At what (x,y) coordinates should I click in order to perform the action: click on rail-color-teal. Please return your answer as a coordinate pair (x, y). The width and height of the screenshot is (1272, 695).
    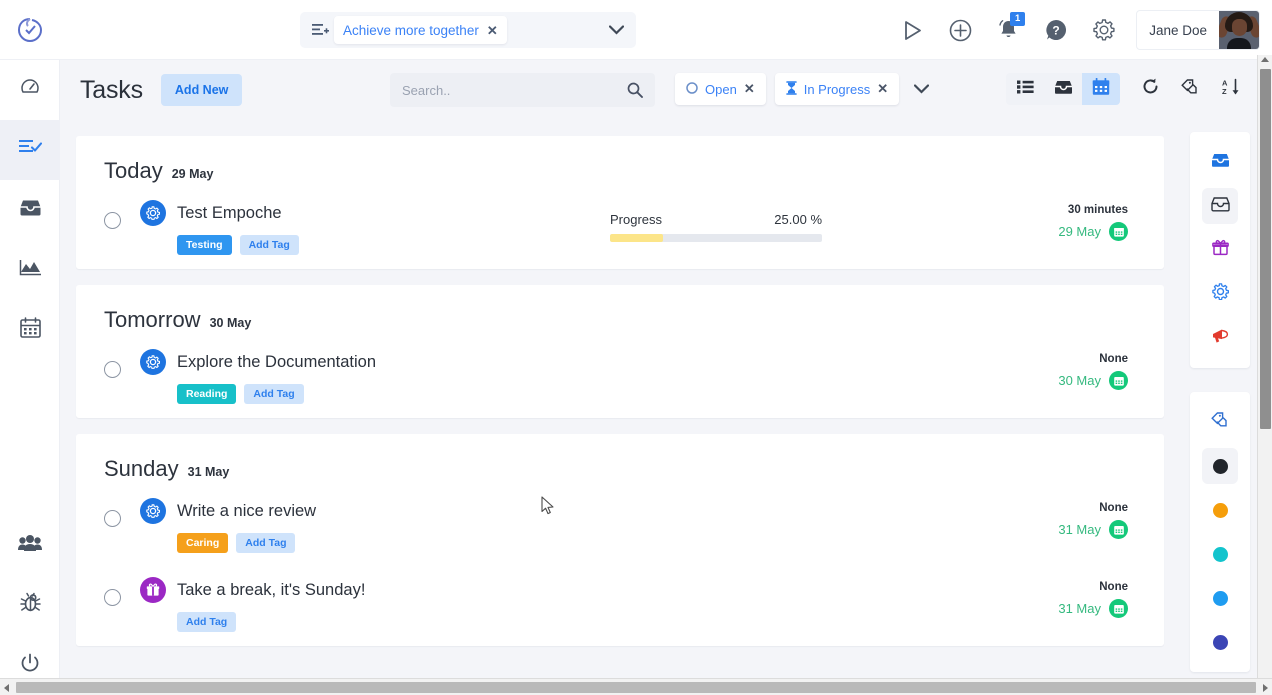
    Looking at the image, I should click on (1220, 554).